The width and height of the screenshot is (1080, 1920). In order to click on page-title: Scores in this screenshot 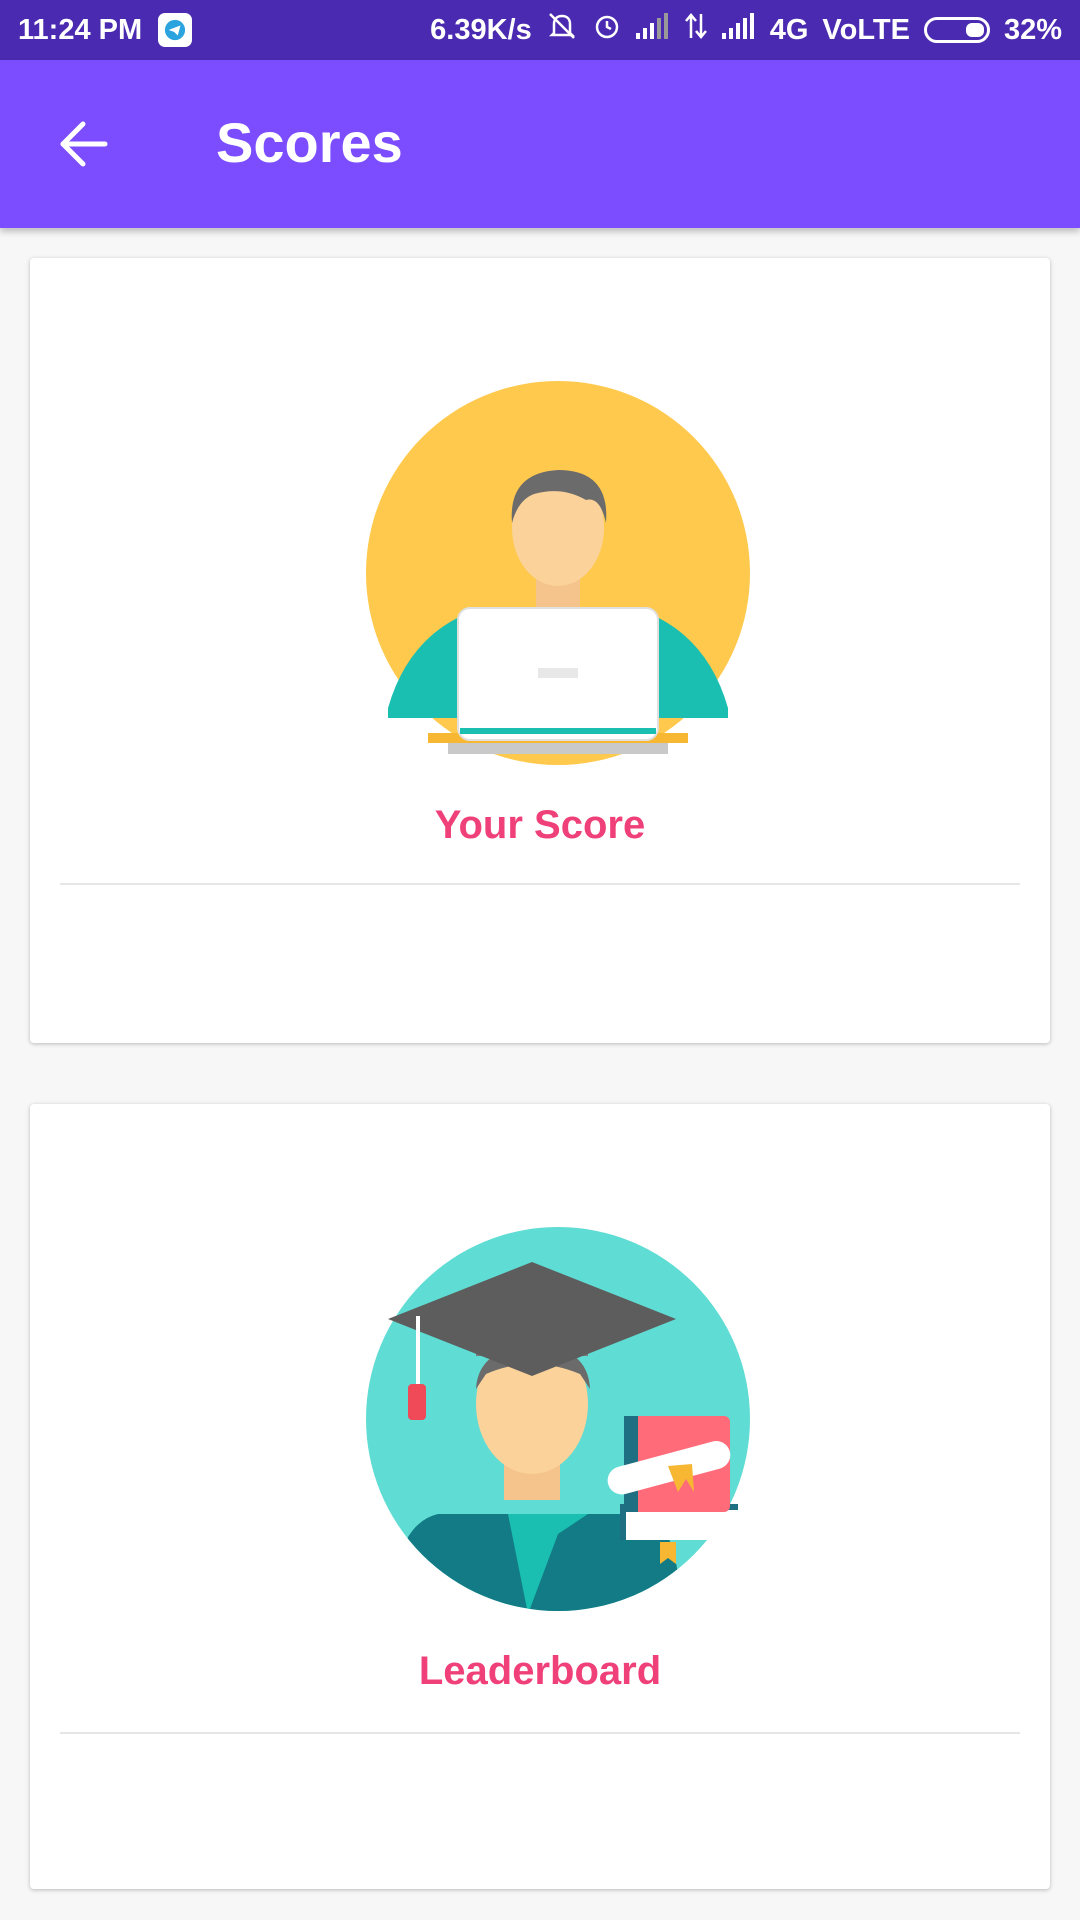, I will do `click(309, 142)`.